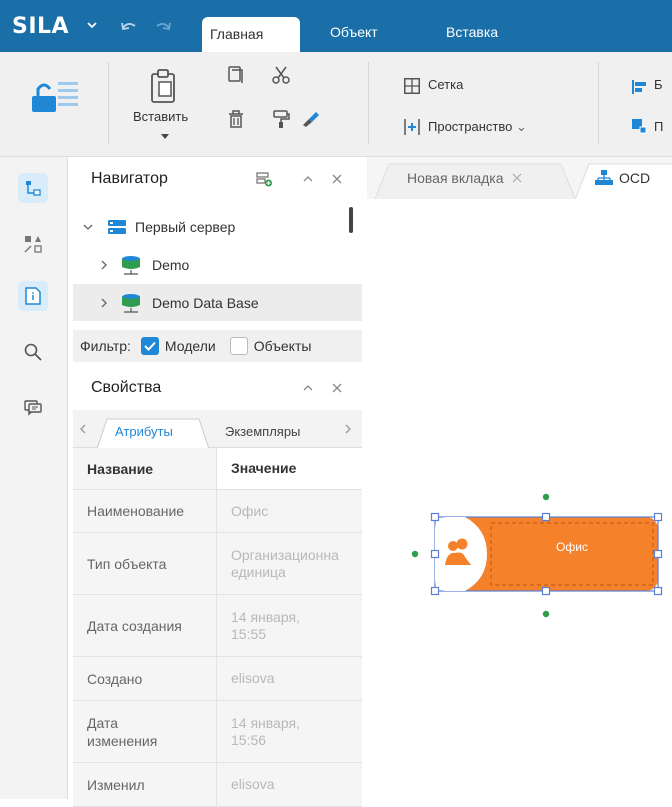 This screenshot has width=672, height=807. Describe the element at coordinates (251, 35) in the screenshot. I see `tab-home: Главная` at that location.